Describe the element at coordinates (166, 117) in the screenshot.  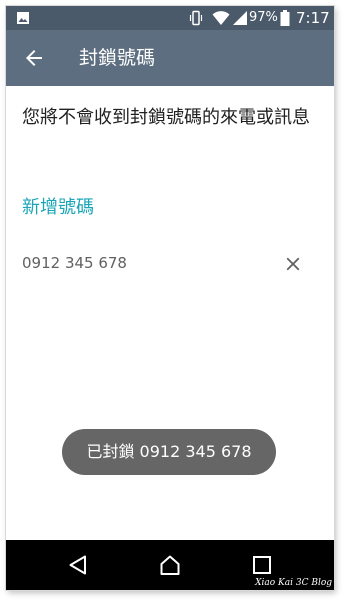
I see `block-description: 您將不會收到封鎖號碼的來電或訊息` at that location.